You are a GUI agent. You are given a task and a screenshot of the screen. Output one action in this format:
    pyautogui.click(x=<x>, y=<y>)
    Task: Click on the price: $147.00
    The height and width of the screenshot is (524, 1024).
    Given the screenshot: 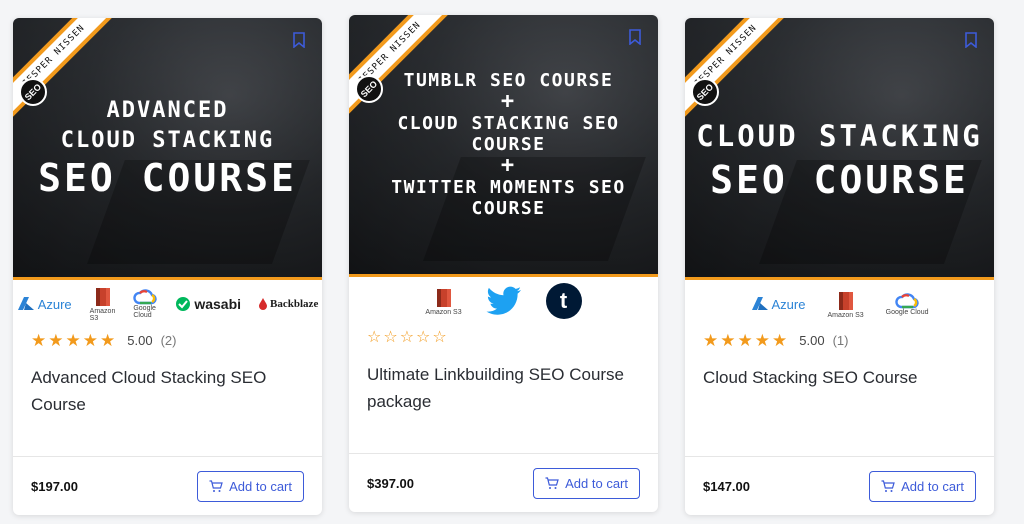 What is the action you would take?
    pyautogui.click(x=726, y=486)
    